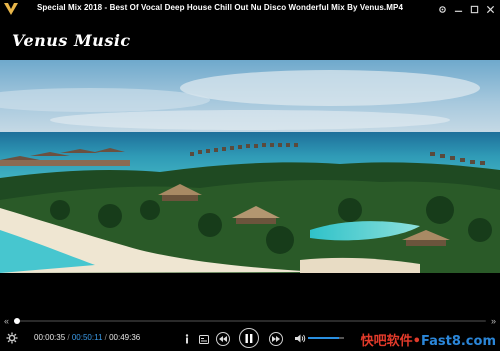  Describe the element at coordinates (458, 341) in the screenshot. I see `brand-en: Fast8.com` at that location.